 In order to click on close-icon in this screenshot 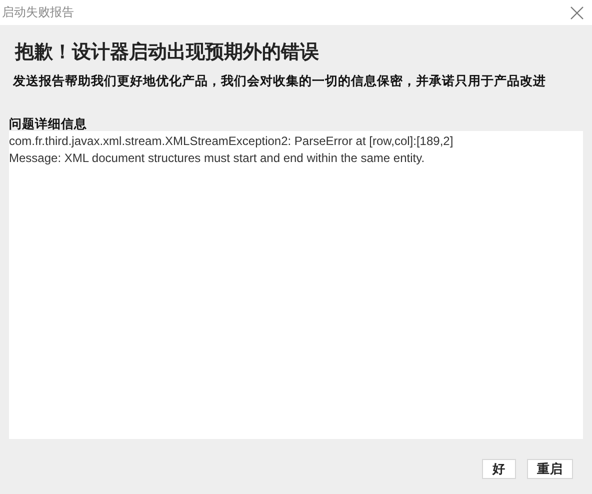, I will do `click(577, 13)`.